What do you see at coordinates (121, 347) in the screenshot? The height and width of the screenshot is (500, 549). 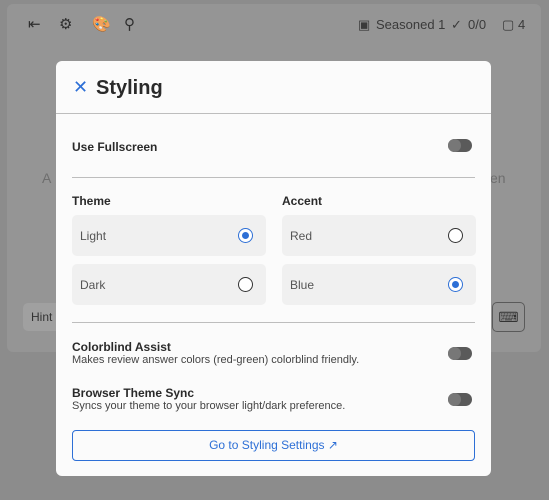 I see `colorblind-label: Colorblind Assist` at bounding box center [121, 347].